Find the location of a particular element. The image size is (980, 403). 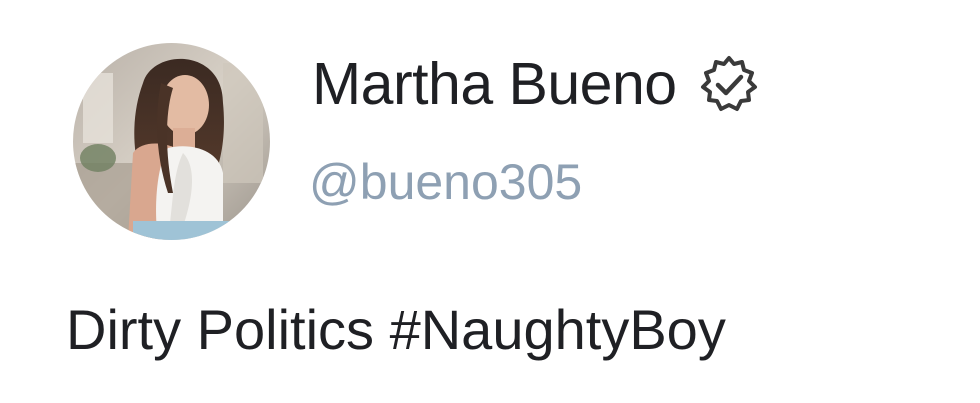

post-body: Dirty Politics #NaughtyBoy is located at coordinates (396, 330).